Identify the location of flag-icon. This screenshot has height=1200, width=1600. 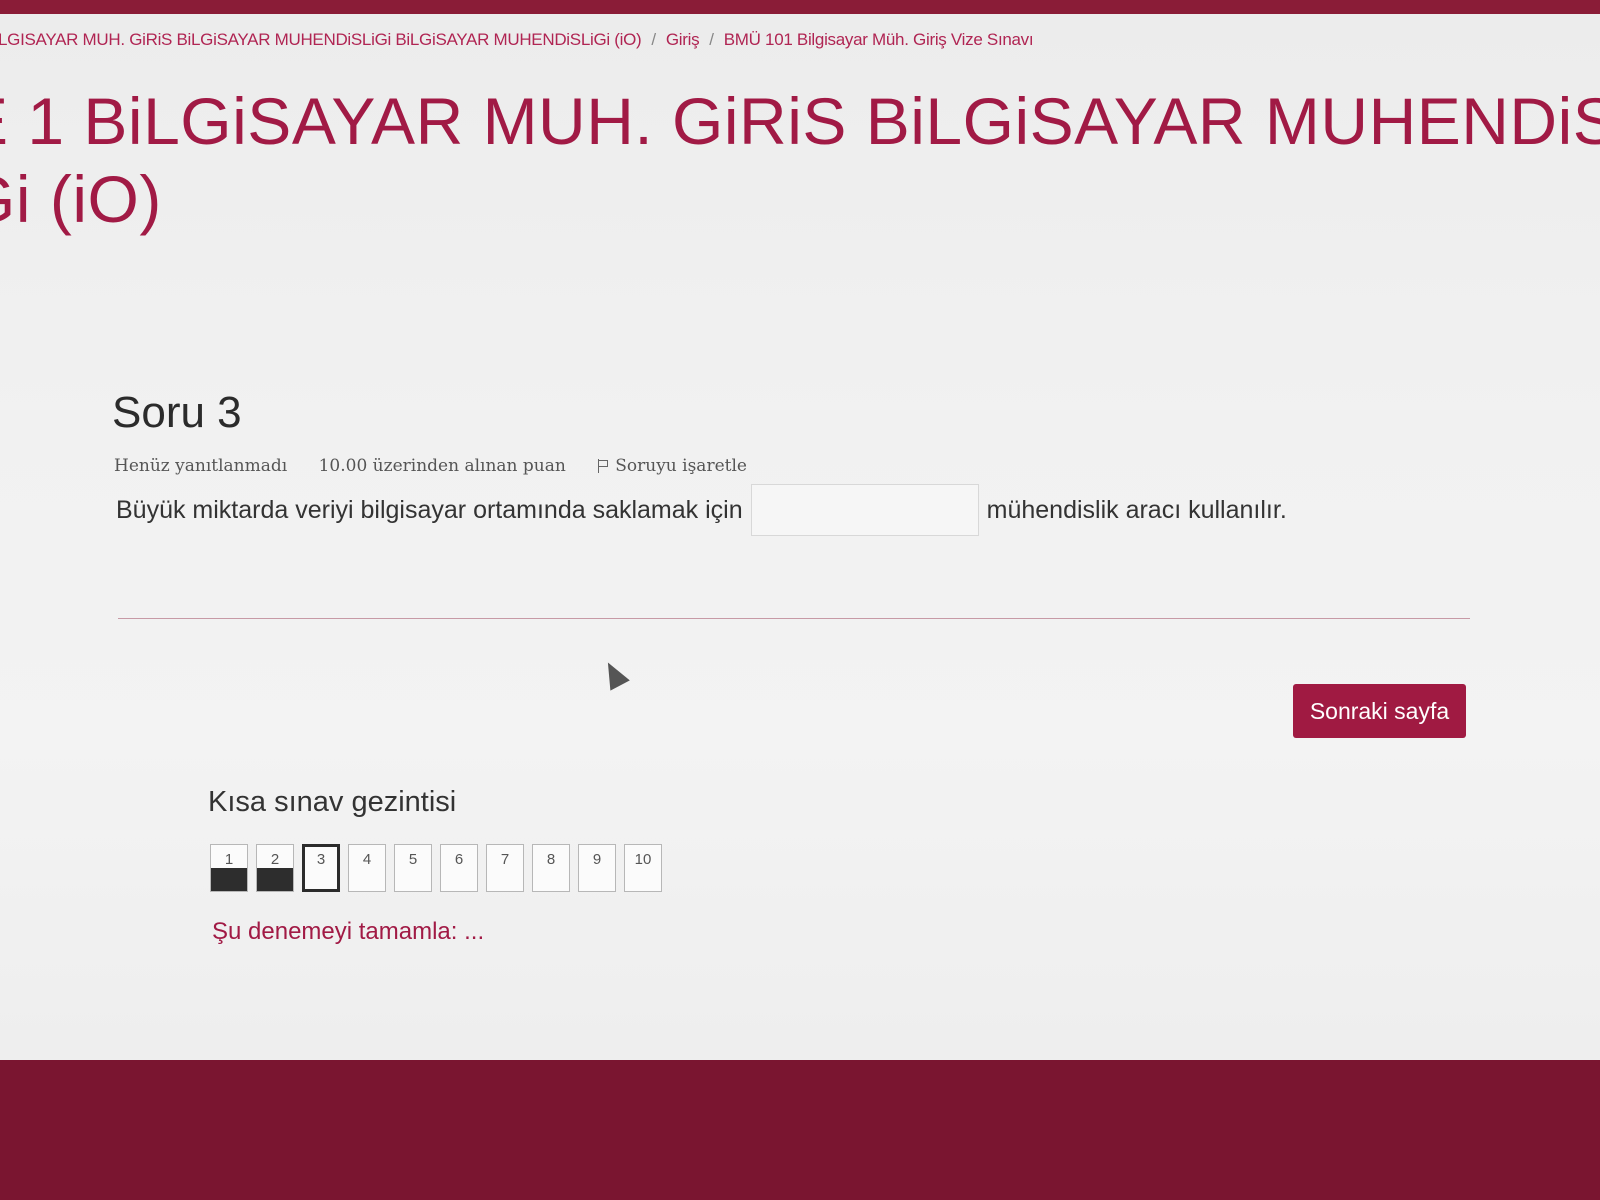
(603, 466).